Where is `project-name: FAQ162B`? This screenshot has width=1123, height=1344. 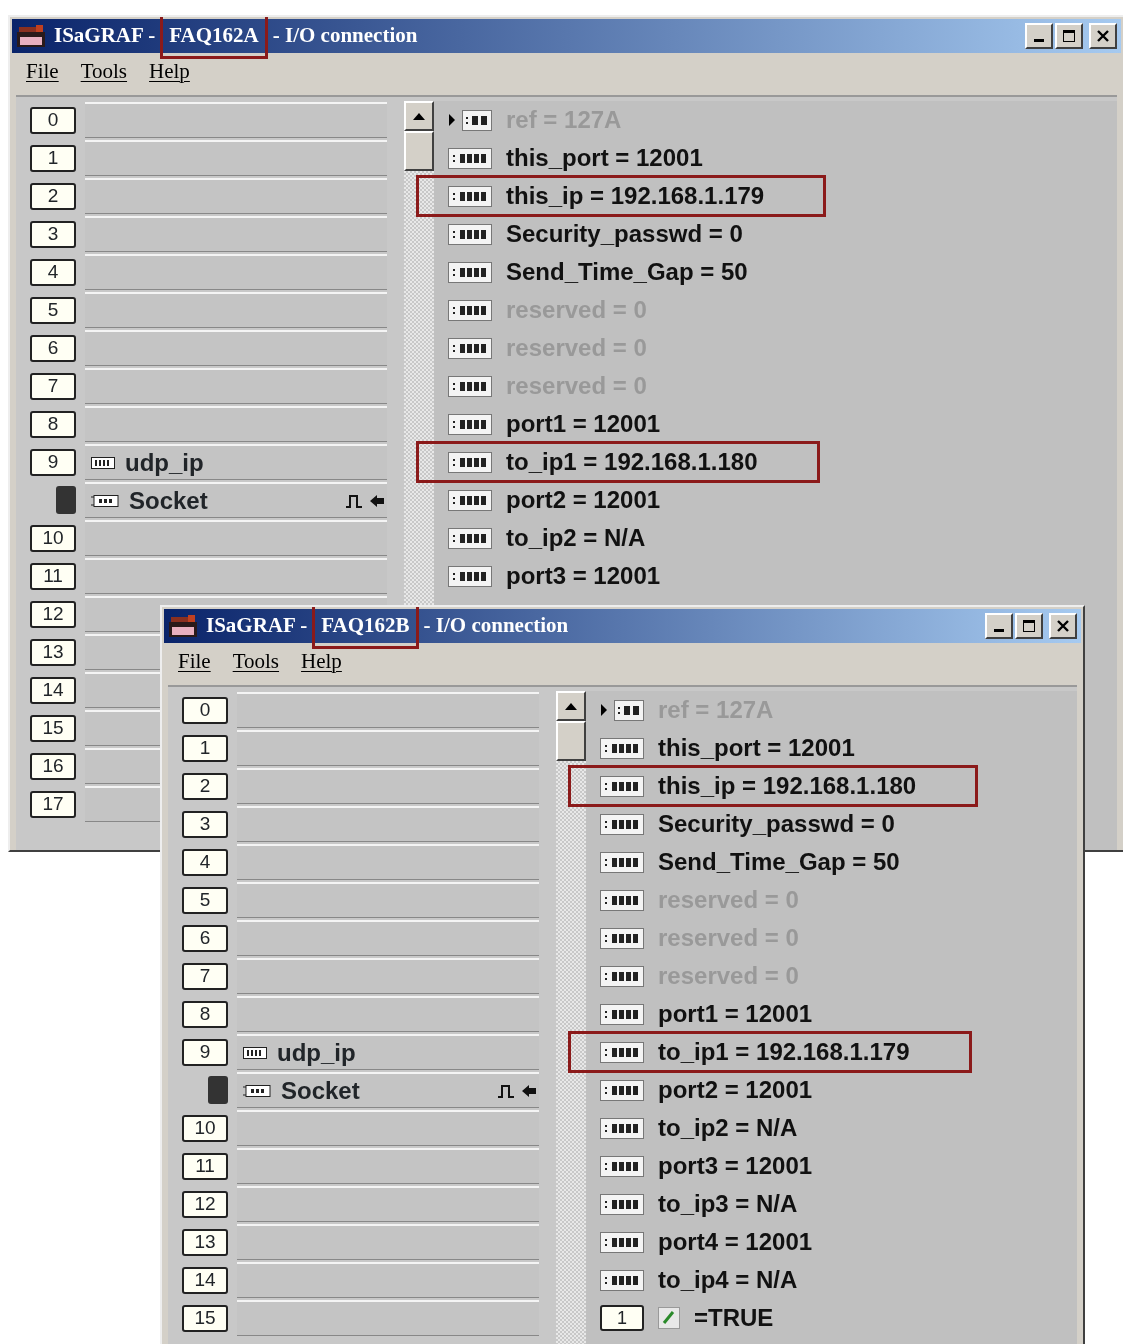
project-name: FAQ162B is located at coordinates (365, 626).